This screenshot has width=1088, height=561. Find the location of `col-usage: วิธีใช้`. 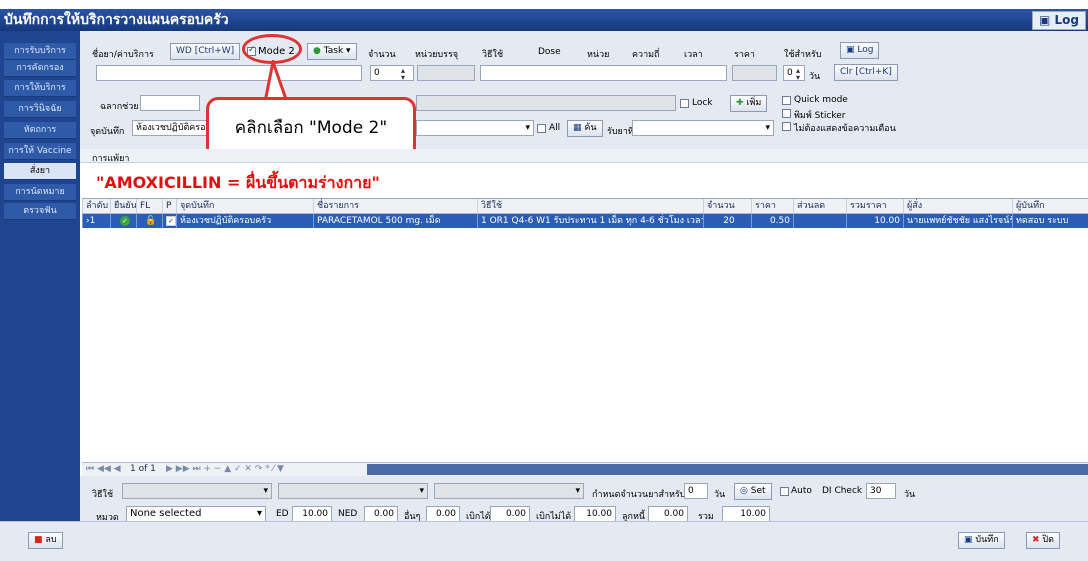

col-usage: วิธีใช้ is located at coordinates (590, 206).